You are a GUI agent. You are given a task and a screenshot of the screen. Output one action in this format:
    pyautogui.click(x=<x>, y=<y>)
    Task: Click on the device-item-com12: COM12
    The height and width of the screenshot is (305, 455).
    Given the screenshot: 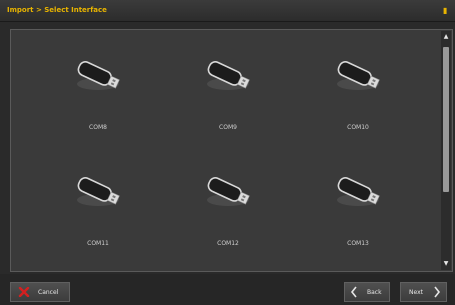 What is the action you would take?
    pyautogui.click(x=228, y=222)
    